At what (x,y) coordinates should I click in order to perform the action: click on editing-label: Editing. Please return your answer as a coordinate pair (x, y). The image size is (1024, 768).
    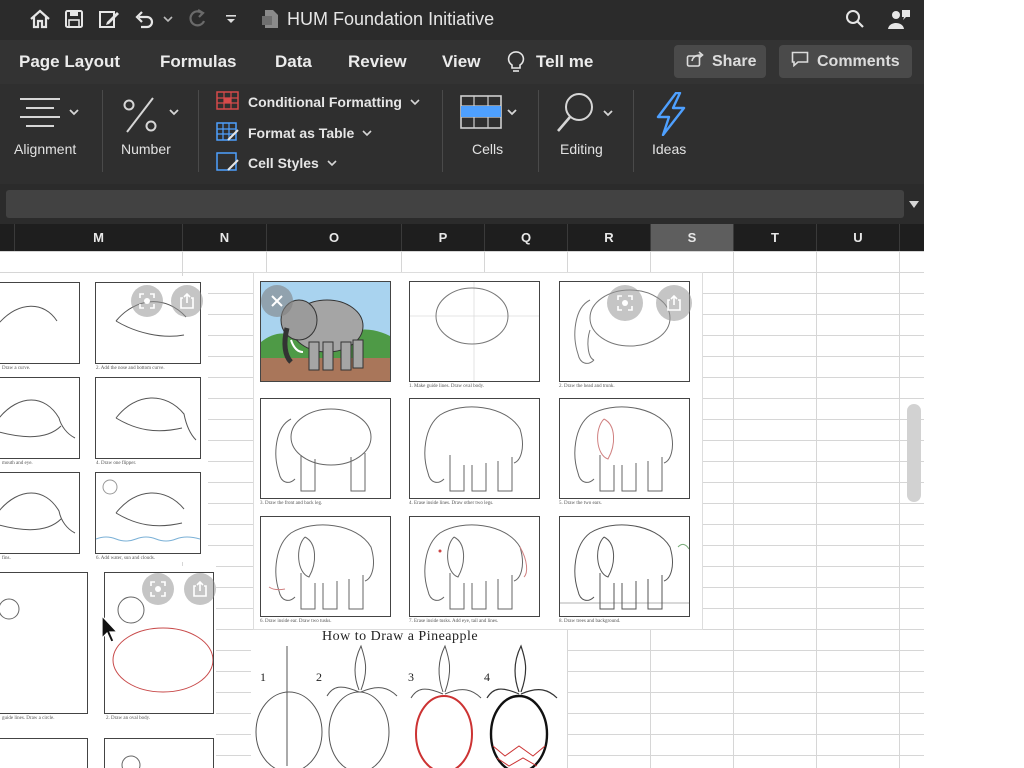
    Looking at the image, I should click on (581, 149).